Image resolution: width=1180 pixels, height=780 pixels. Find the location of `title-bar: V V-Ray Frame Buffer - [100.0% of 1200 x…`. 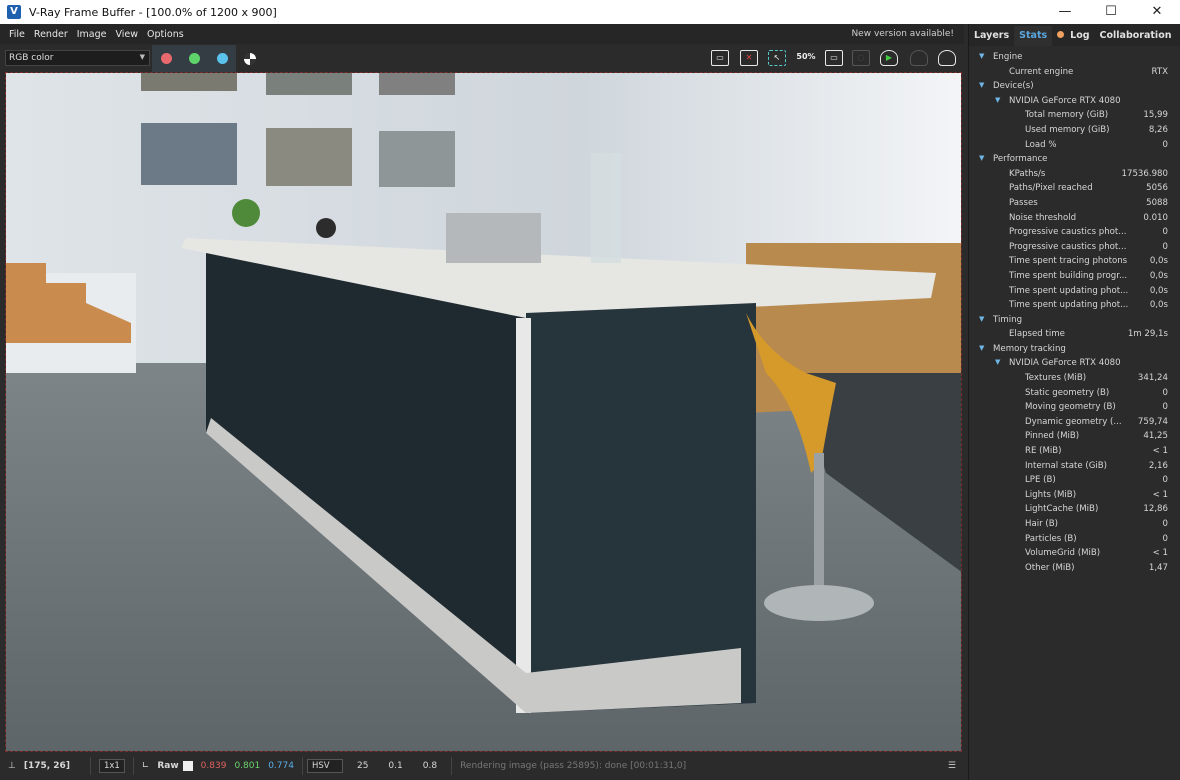

title-bar: V V-Ray Frame Buffer - [100.0% of 1200 x… is located at coordinates (590, 12).